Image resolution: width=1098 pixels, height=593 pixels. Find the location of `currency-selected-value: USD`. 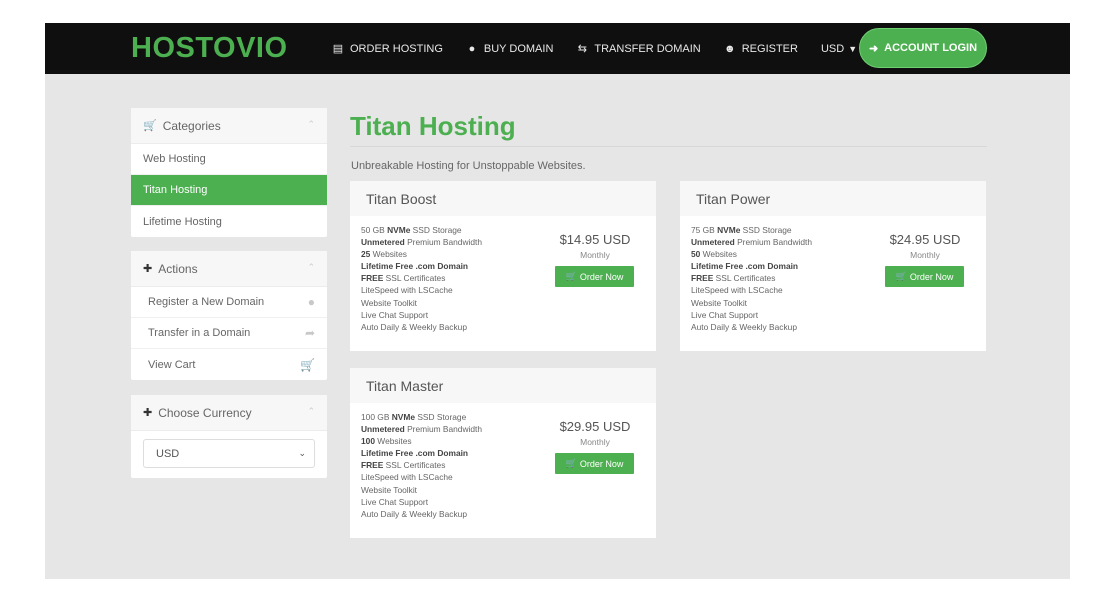

currency-selected-value: USD is located at coordinates (168, 453).